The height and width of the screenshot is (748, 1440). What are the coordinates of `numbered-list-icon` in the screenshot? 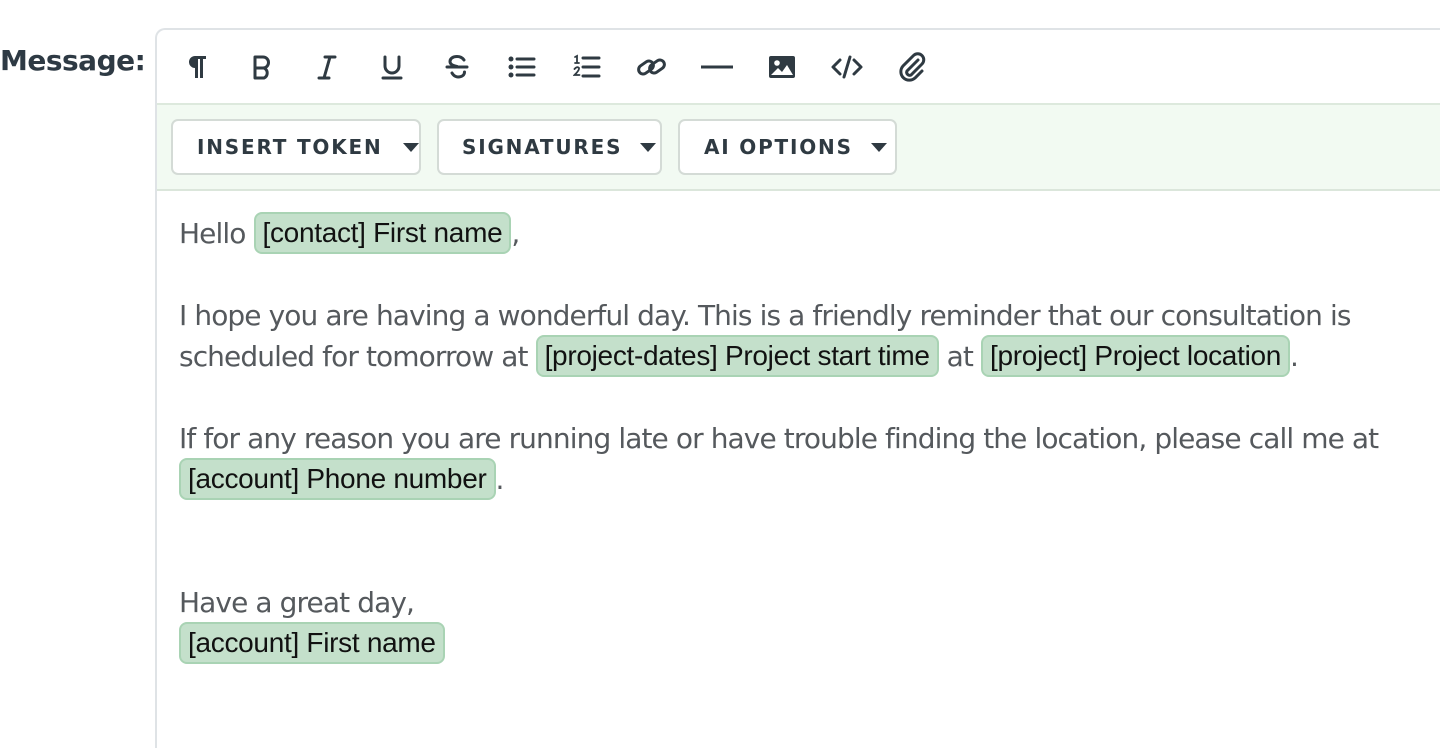 It's located at (587, 65).